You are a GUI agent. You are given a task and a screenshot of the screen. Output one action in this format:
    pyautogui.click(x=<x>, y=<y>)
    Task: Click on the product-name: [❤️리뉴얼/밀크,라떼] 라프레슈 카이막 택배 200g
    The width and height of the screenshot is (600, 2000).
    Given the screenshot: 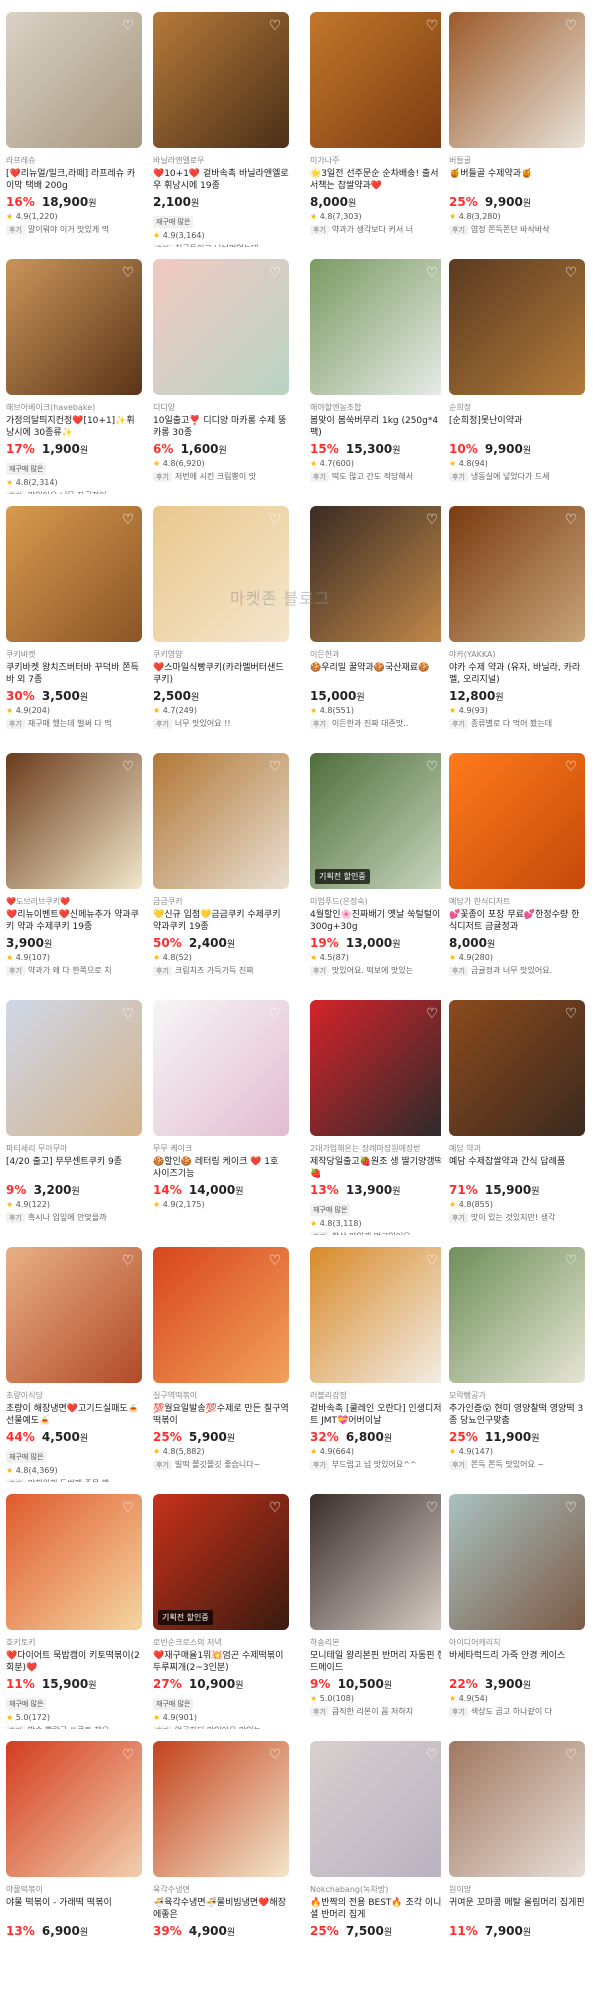 What is the action you would take?
    pyautogui.click(x=74, y=180)
    